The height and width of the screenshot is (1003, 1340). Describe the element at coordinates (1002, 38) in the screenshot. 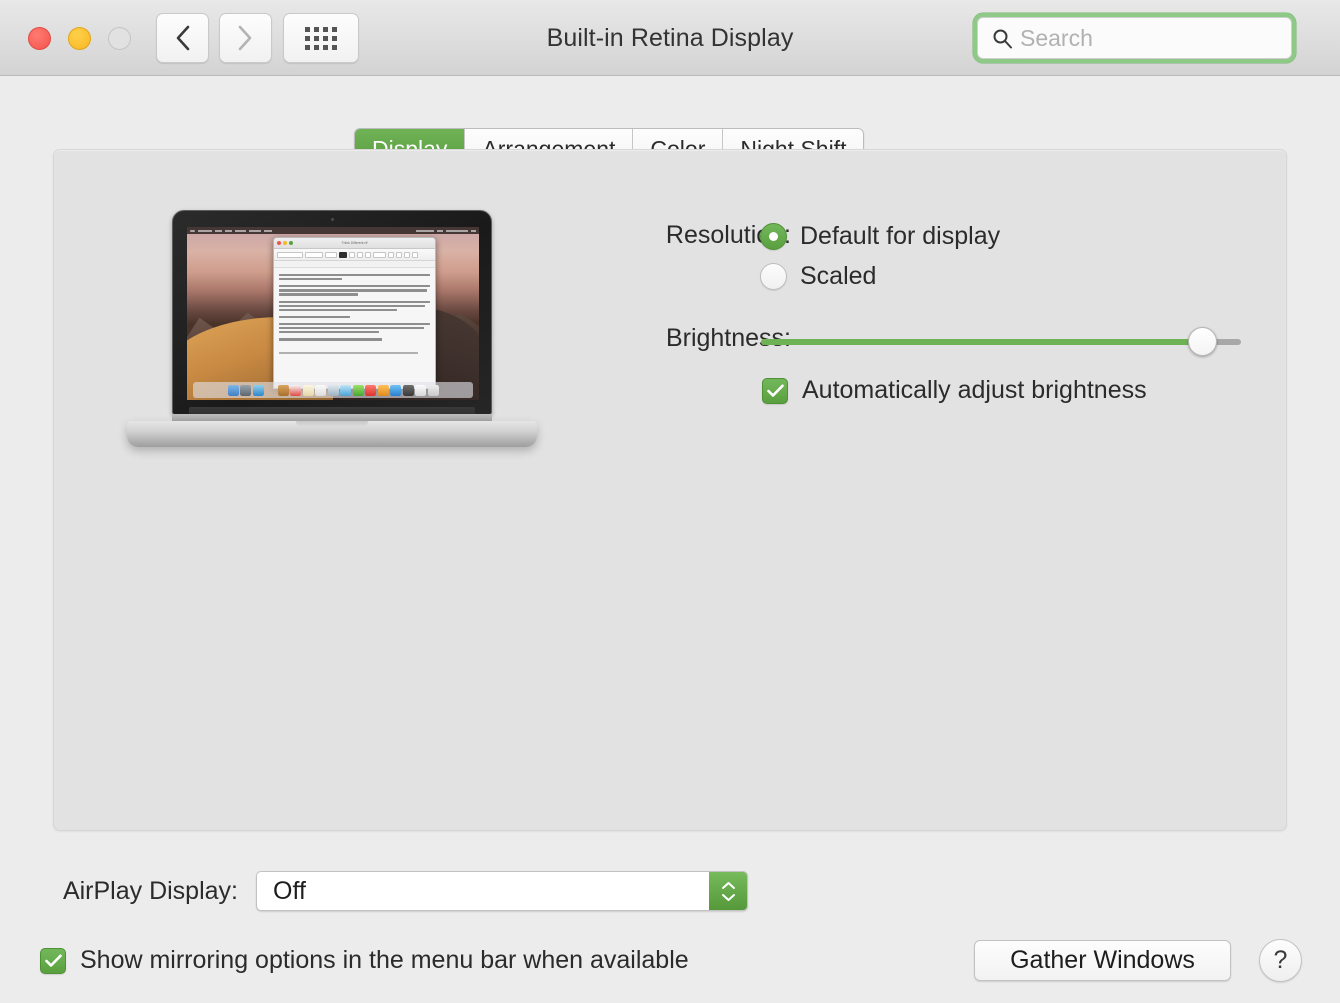

I see `search-icon` at that location.